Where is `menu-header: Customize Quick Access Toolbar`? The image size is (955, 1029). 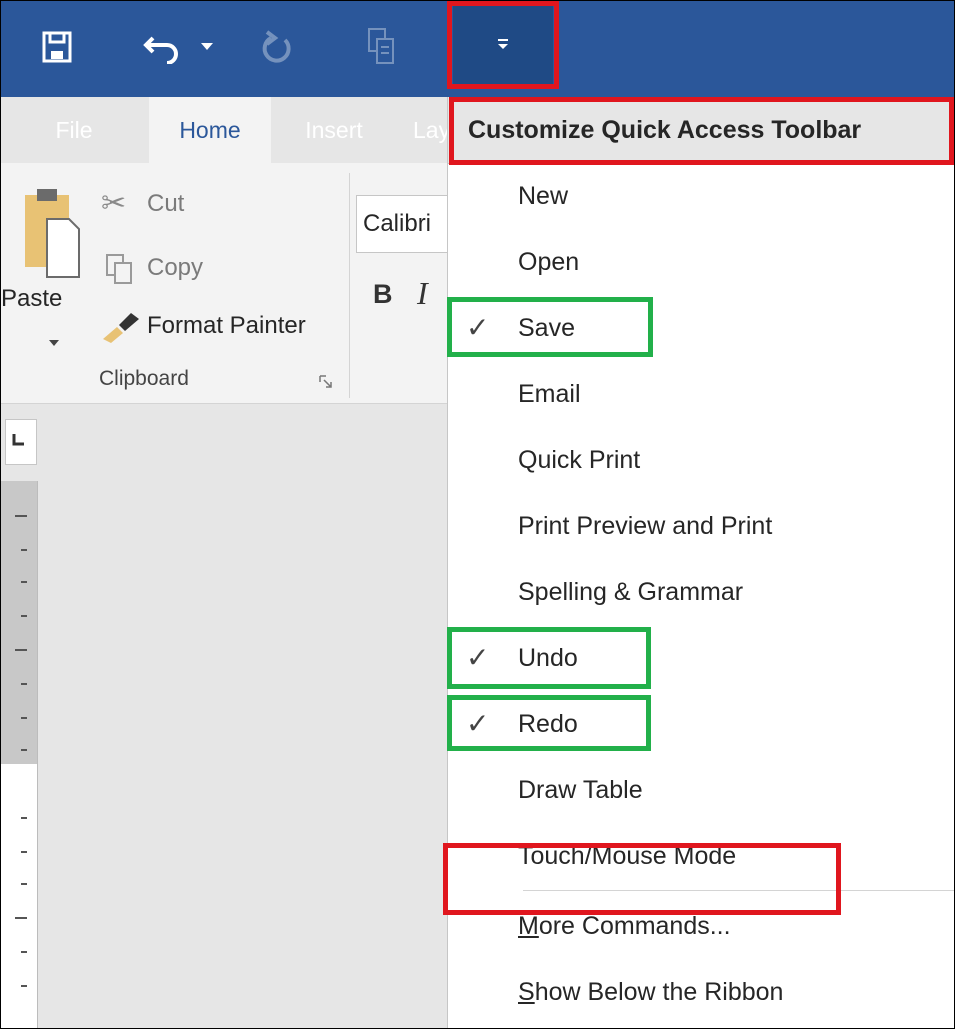 menu-header: Customize Quick Access Toolbar is located at coordinates (701, 130).